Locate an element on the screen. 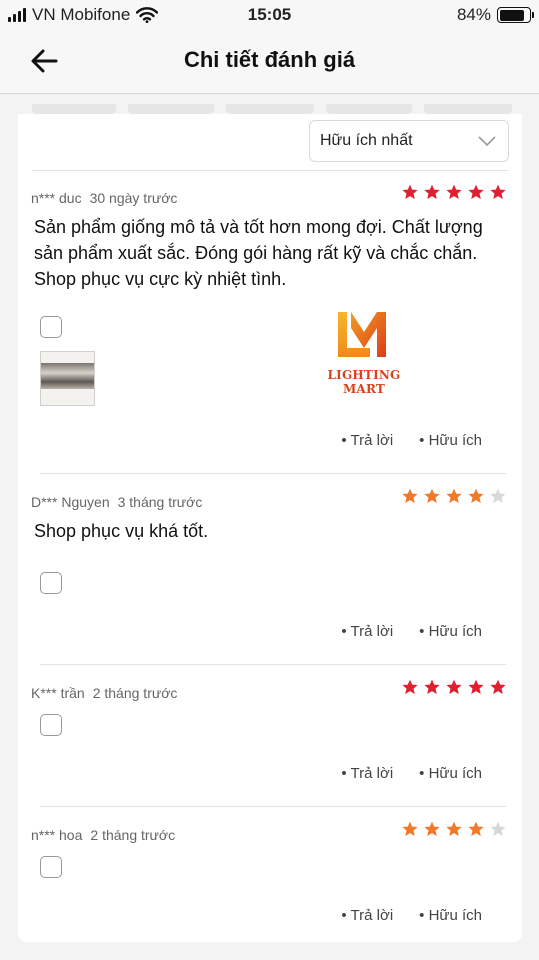 The image size is (539, 960). review-photo-thumbnail is located at coordinates (67, 378).